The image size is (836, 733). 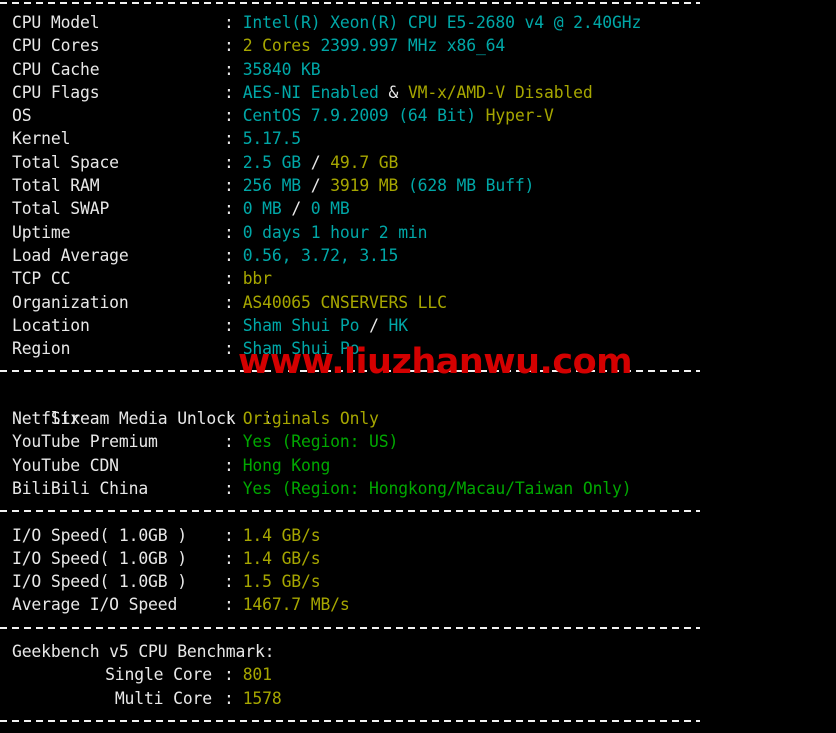 I want to click on value-segment: Sham Shui Po, so click(x=301, y=349).